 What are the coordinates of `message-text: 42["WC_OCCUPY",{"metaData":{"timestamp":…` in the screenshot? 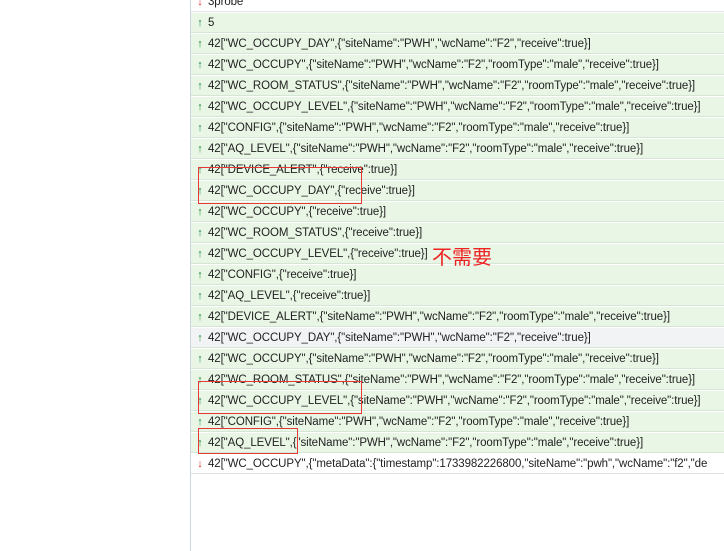 It's located at (458, 463).